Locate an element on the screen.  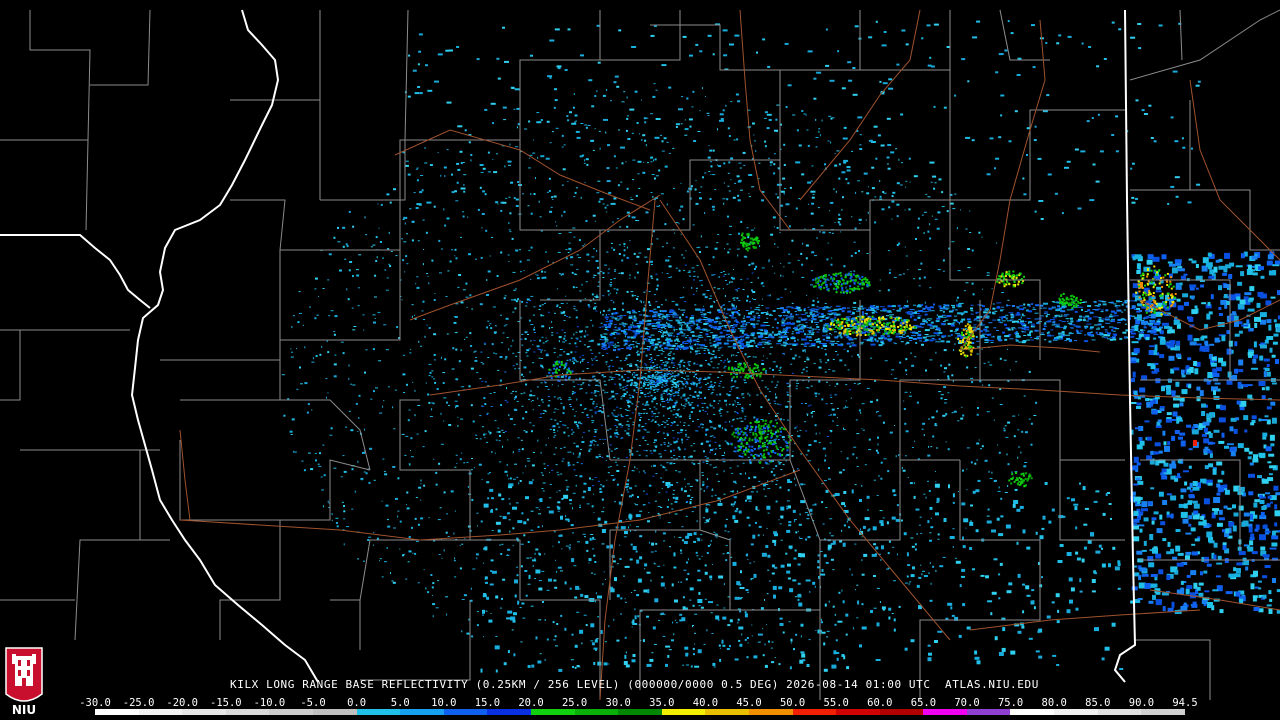
scale-label: -15.0 is located at coordinates (225, 703).